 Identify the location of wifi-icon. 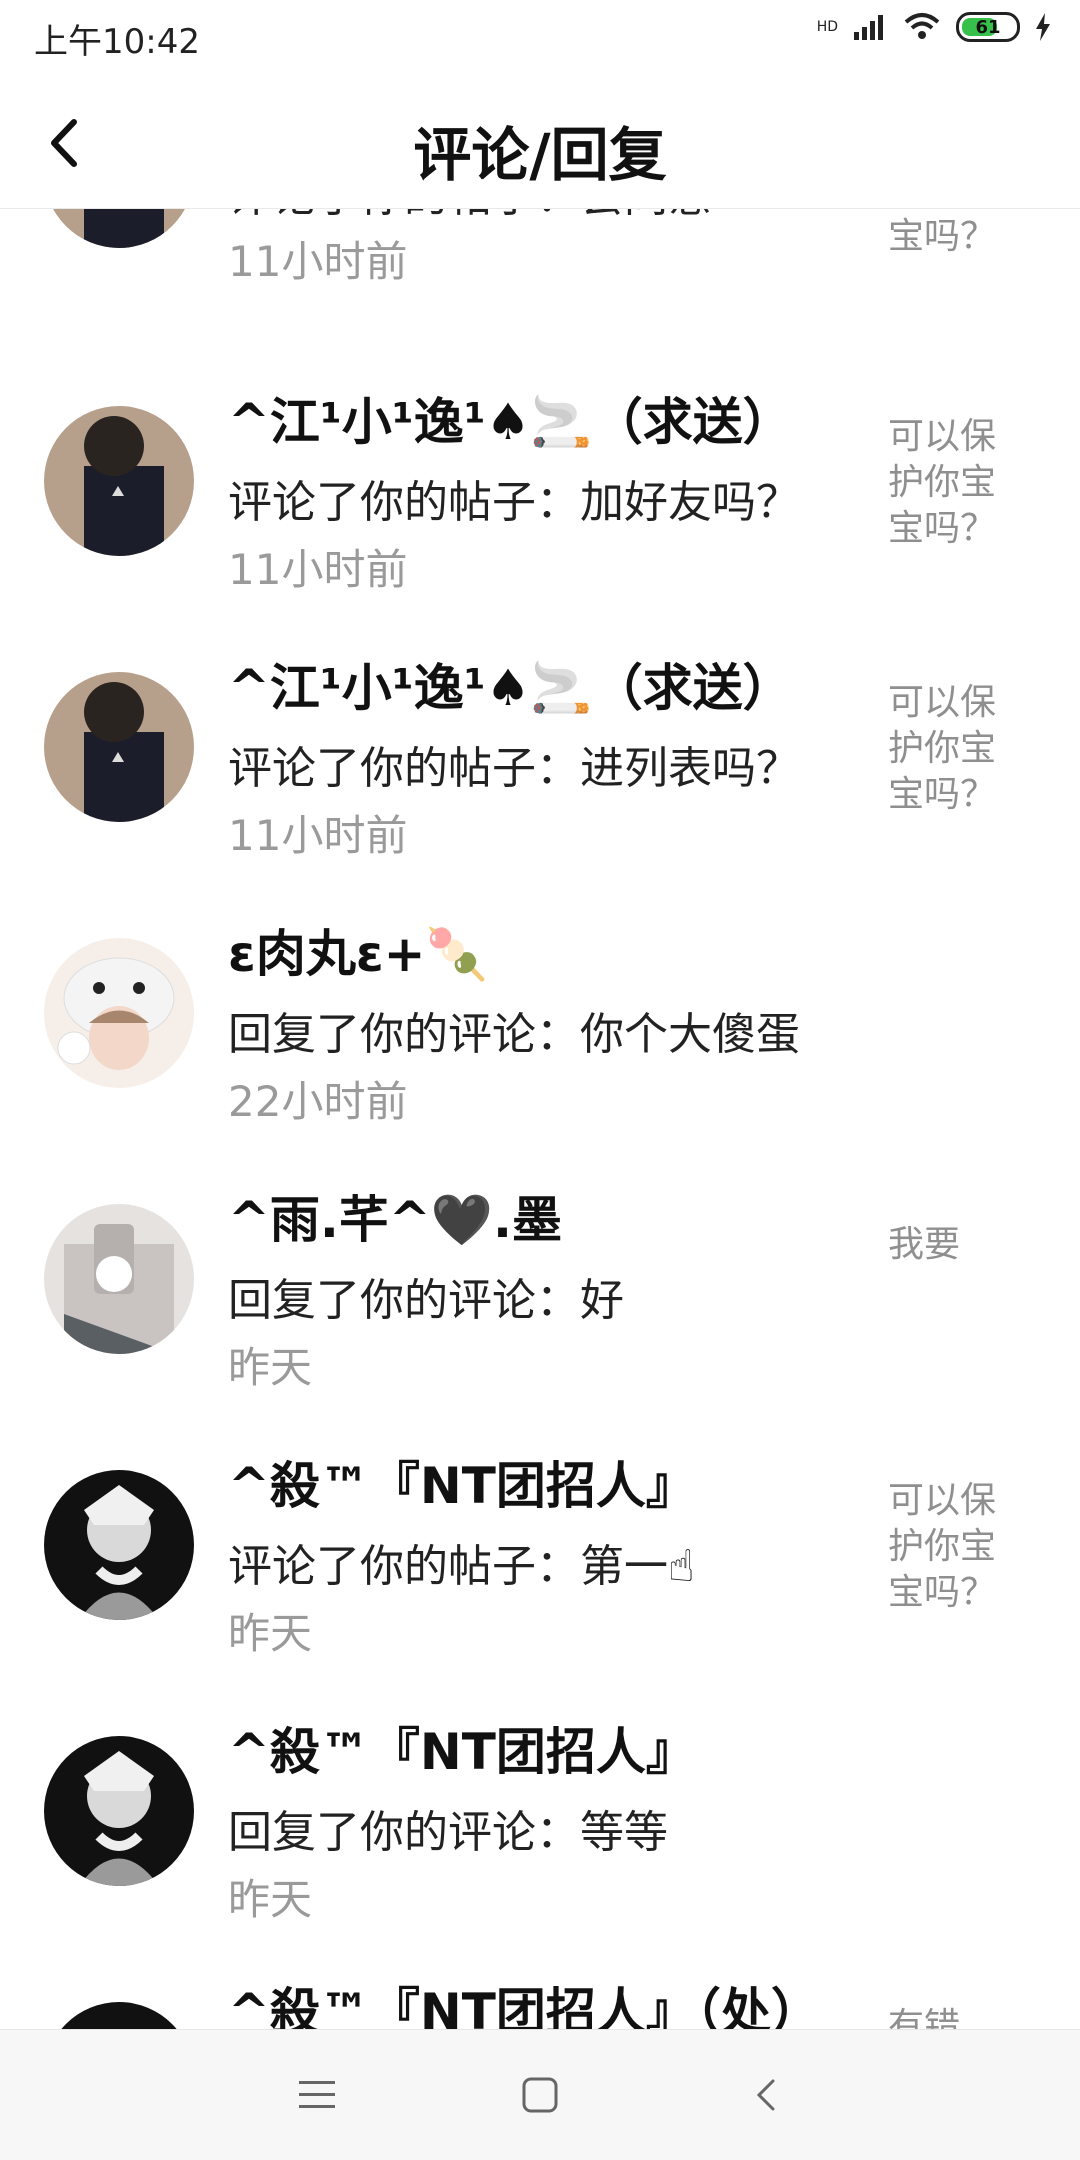
(922, 26).